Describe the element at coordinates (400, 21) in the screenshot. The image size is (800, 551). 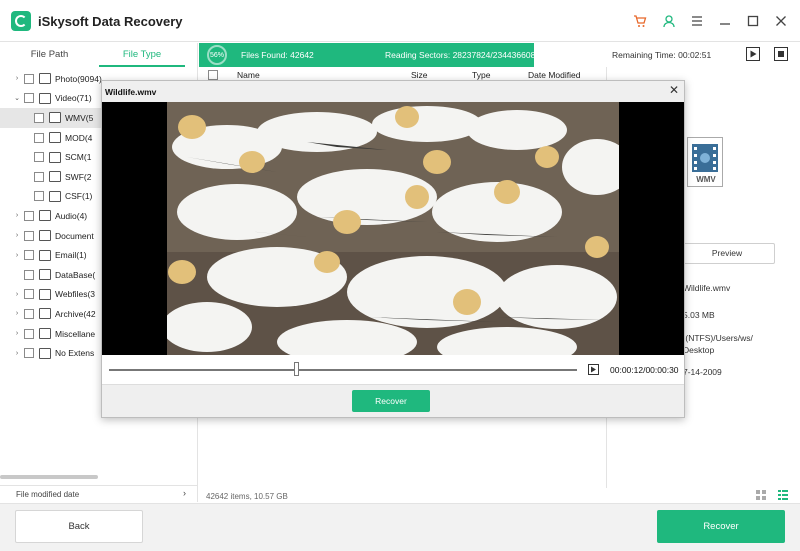
I see `title-bar: iSkysoft Data Recovery` at that location.